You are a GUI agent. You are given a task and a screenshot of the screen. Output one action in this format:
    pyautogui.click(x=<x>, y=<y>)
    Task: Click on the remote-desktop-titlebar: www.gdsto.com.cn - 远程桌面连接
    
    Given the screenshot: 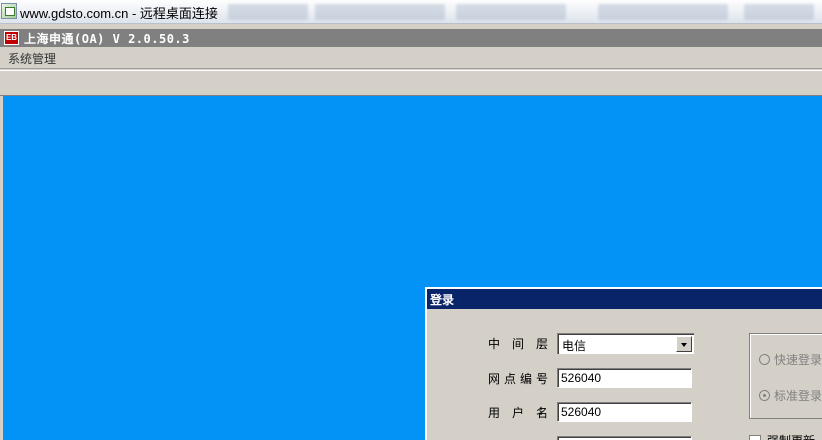 What is the action you would take?
    pyautogui.click(x=411, y=12)
    